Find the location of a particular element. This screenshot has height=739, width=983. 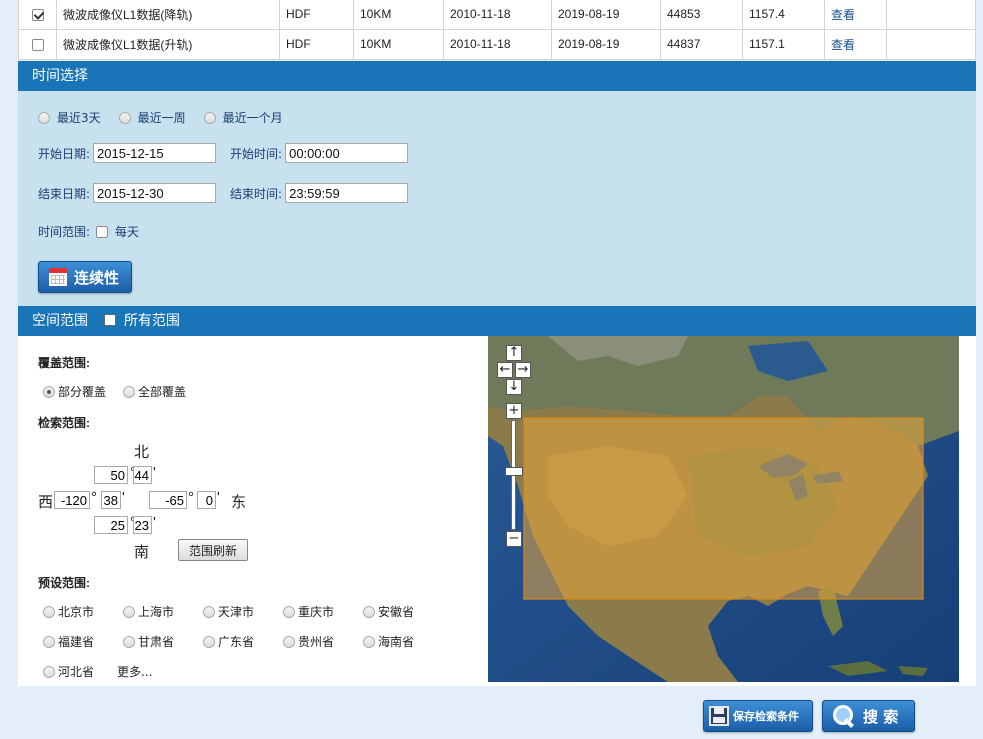

start-date-input is located at coordinates (155, 153).